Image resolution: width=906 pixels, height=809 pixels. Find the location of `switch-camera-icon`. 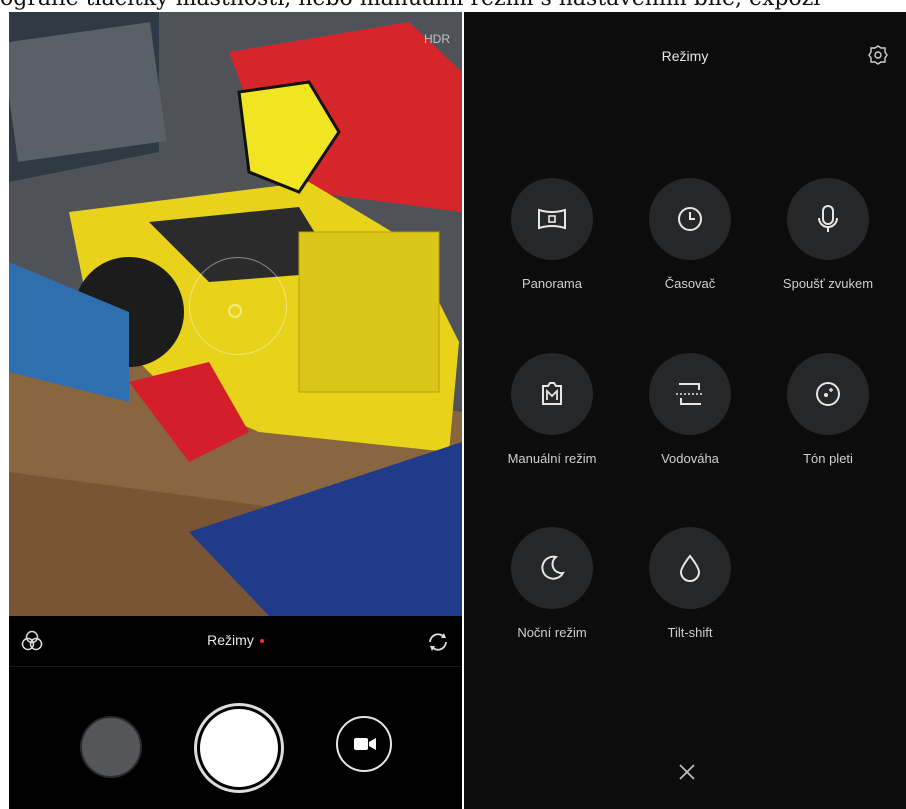

switch-camera-icon is located at coordinates (438, 642).